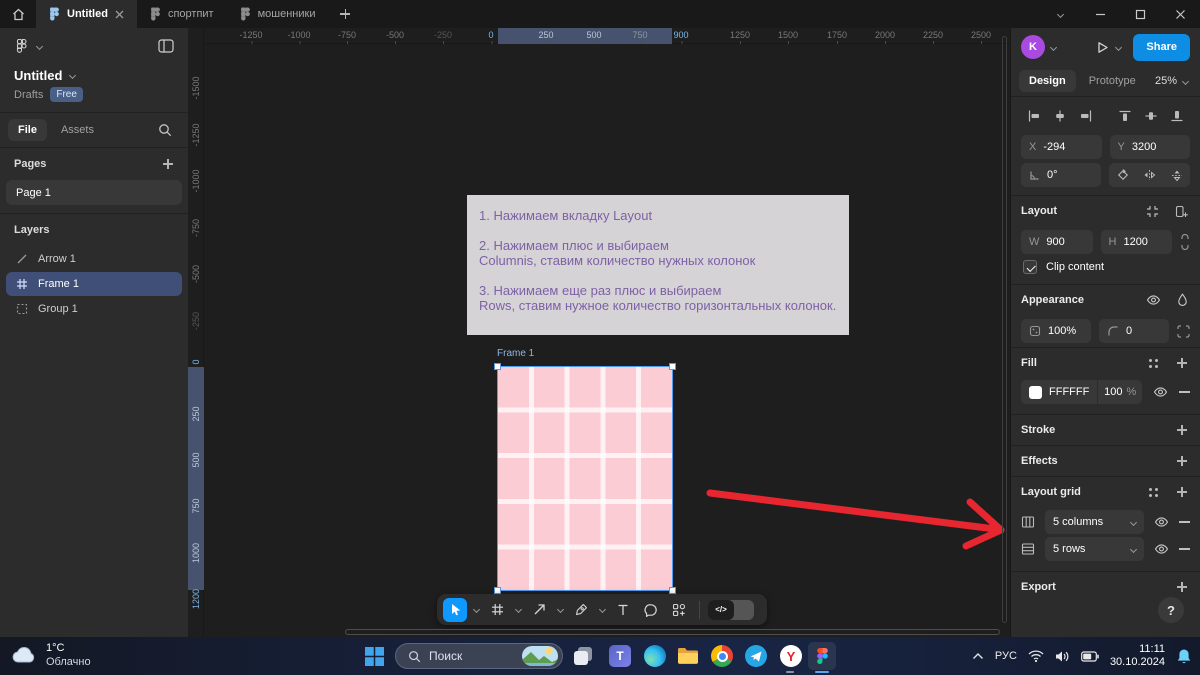 The width and height of the screenshot is (1200, 675). Describe the element at coordinates (374, 656) in the screenshot. I see `start-button` at that location.